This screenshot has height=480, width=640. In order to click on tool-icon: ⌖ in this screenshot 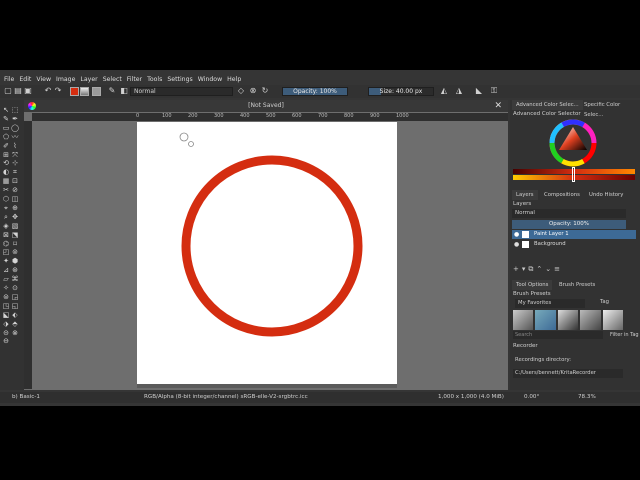, I will do `click(6, 208)`.